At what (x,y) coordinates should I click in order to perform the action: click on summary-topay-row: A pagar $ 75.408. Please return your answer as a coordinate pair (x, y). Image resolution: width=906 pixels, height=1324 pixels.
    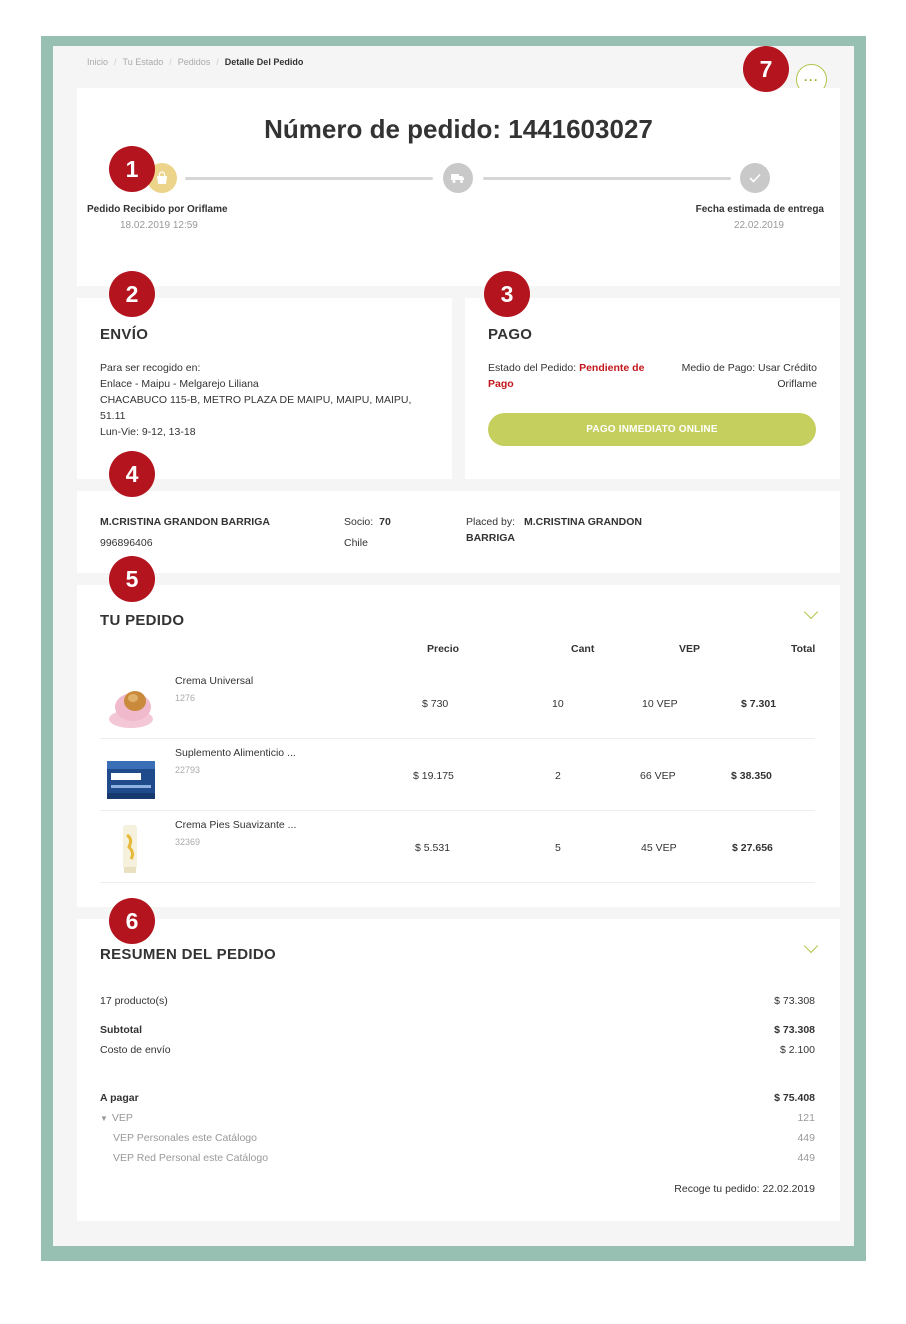
    Looking at the image, I should click on (457, 1098).